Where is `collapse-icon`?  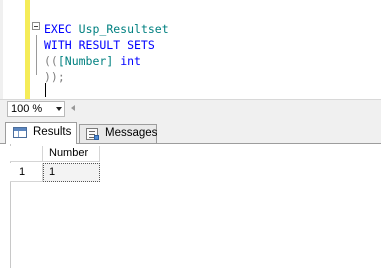 collapse-icon is located at coordinates (36, 26).